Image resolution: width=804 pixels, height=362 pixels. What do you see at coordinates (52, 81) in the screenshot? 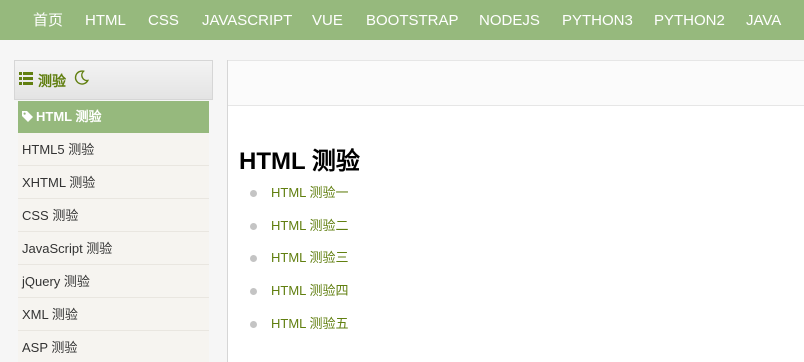
I see `sidebar-title: 测验` at bounding box center [52, 81].